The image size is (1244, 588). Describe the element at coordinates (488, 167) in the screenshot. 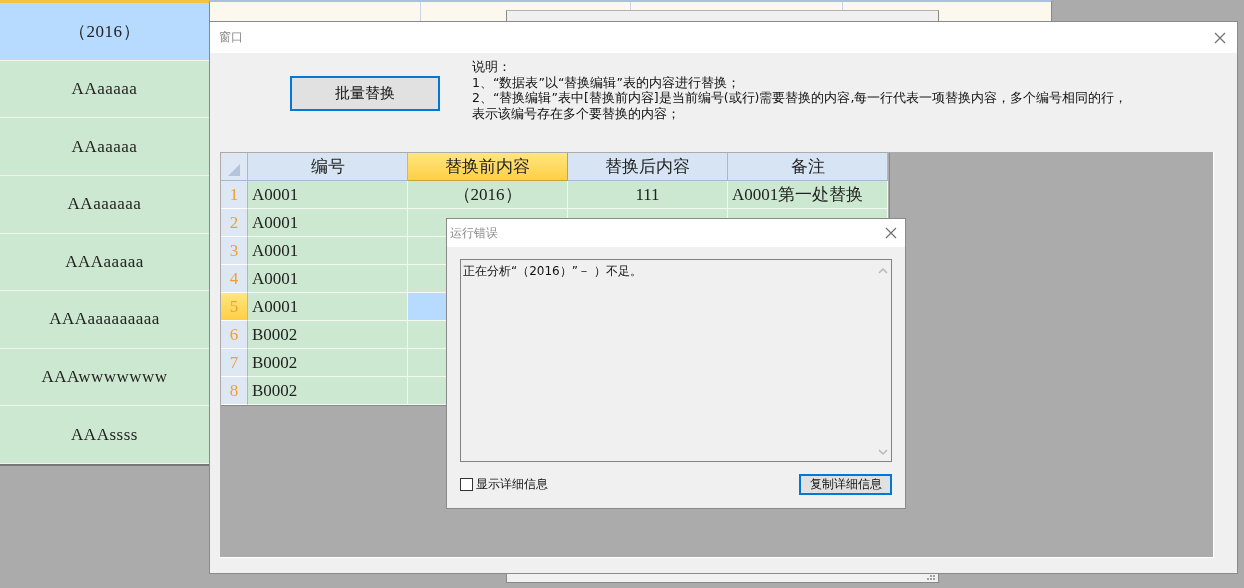

I see `column-header: 替换前内容` at that location.